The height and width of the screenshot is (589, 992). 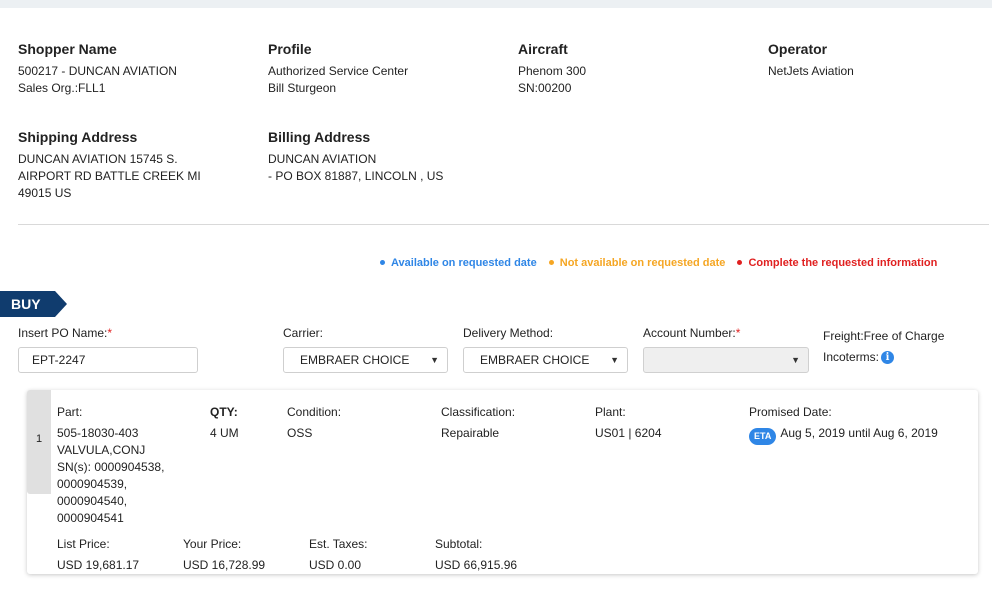 What do you see at coordinates (503, 224) in the screenshot?
I see `section-divider` at bounding box center [503, 224].